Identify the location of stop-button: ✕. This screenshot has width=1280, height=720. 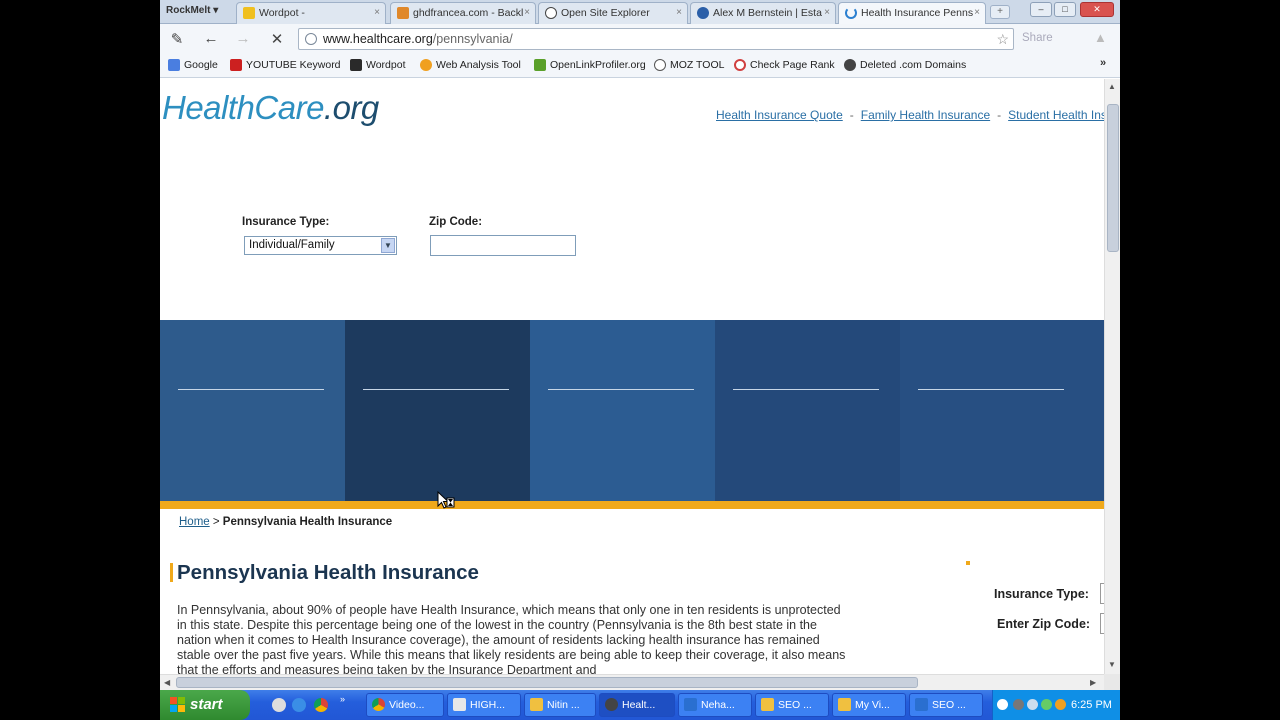
(277, 39).